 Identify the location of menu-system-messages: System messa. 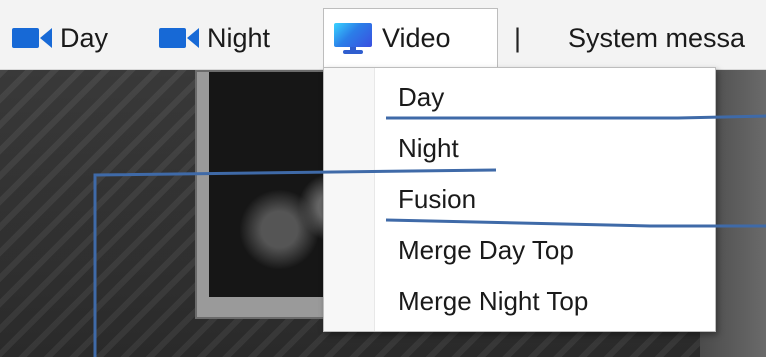
(656, 38).